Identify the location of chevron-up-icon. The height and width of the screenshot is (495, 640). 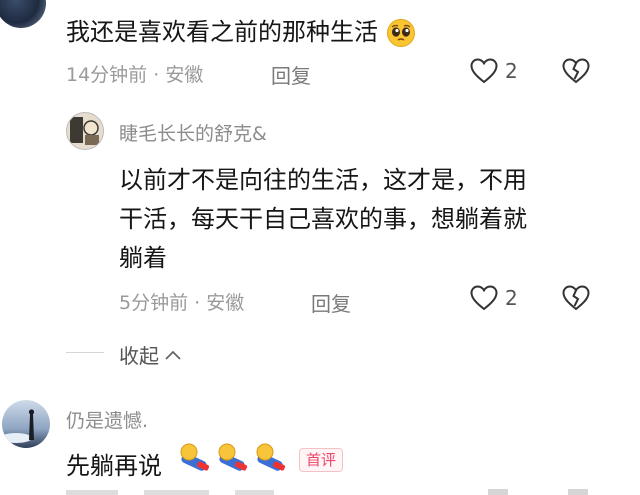
(173, 355).